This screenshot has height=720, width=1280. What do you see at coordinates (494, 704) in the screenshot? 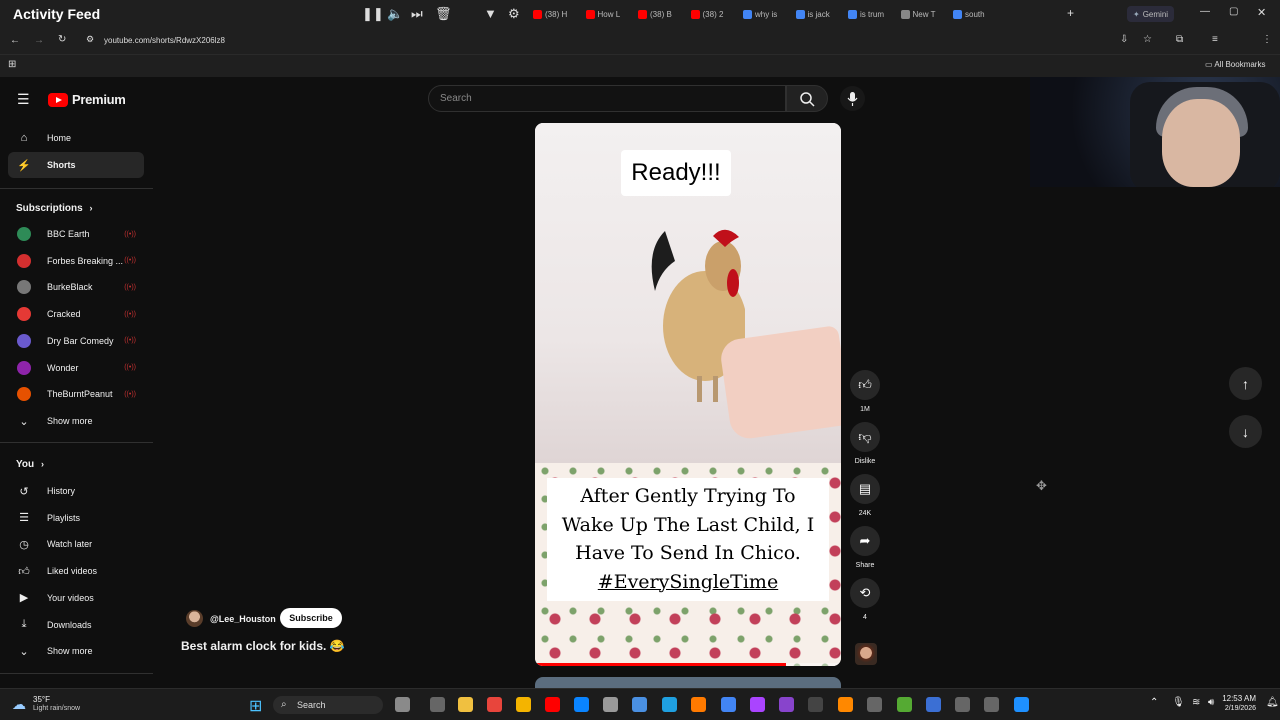
I see `chrome-icon` at bounding box center [494, 704].